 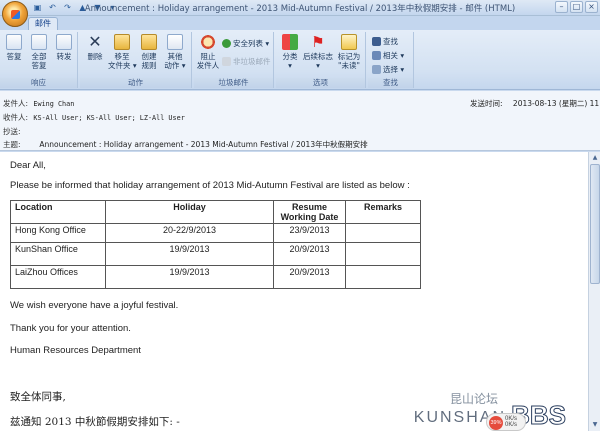 What do you see at coordinates (576, 7) in the screenshot?
I see `maximize-button: □` at bounding box center [576, 7].